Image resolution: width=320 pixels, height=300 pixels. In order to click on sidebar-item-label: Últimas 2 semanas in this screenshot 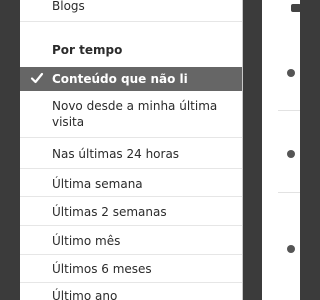, I will do `click(109, 212)`.